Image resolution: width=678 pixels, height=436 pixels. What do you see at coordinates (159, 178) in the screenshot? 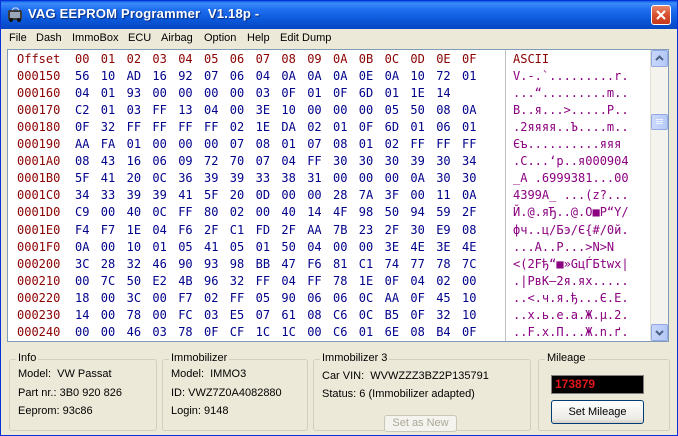
I see `hex-byte: 0C` at bounding box center [159, 178].